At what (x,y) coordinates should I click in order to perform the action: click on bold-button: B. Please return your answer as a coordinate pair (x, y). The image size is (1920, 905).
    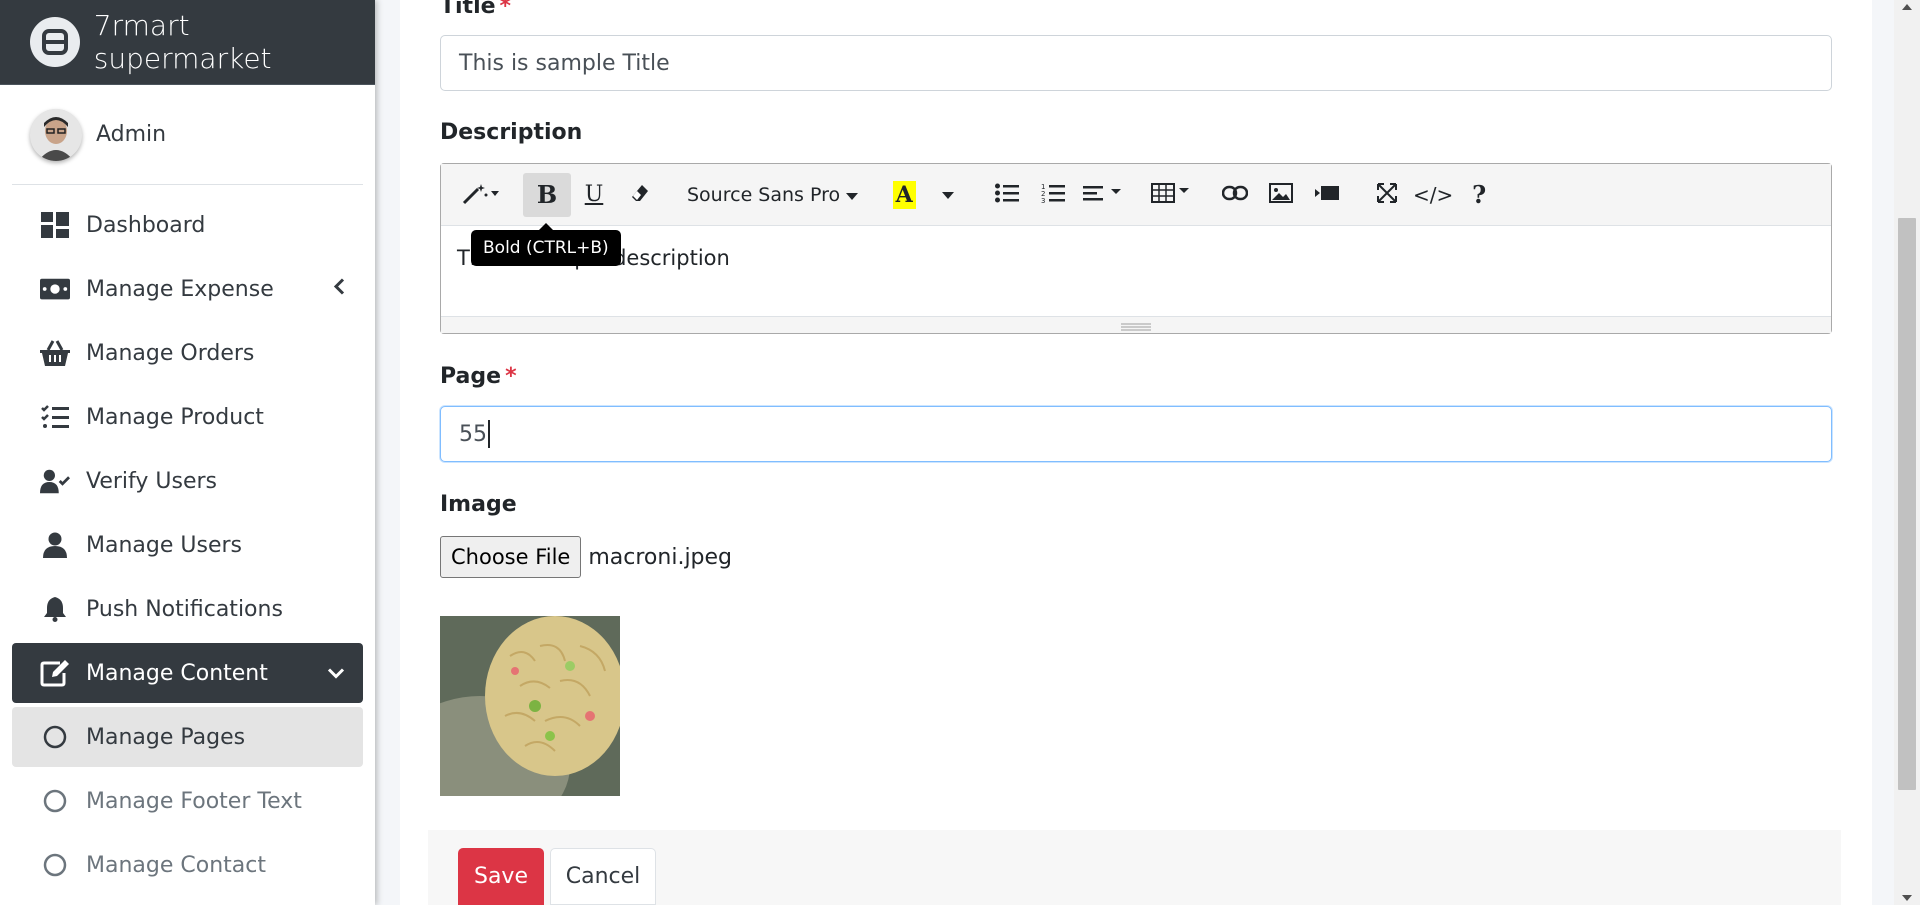
    Looking at the image, I should click on (547, 194).